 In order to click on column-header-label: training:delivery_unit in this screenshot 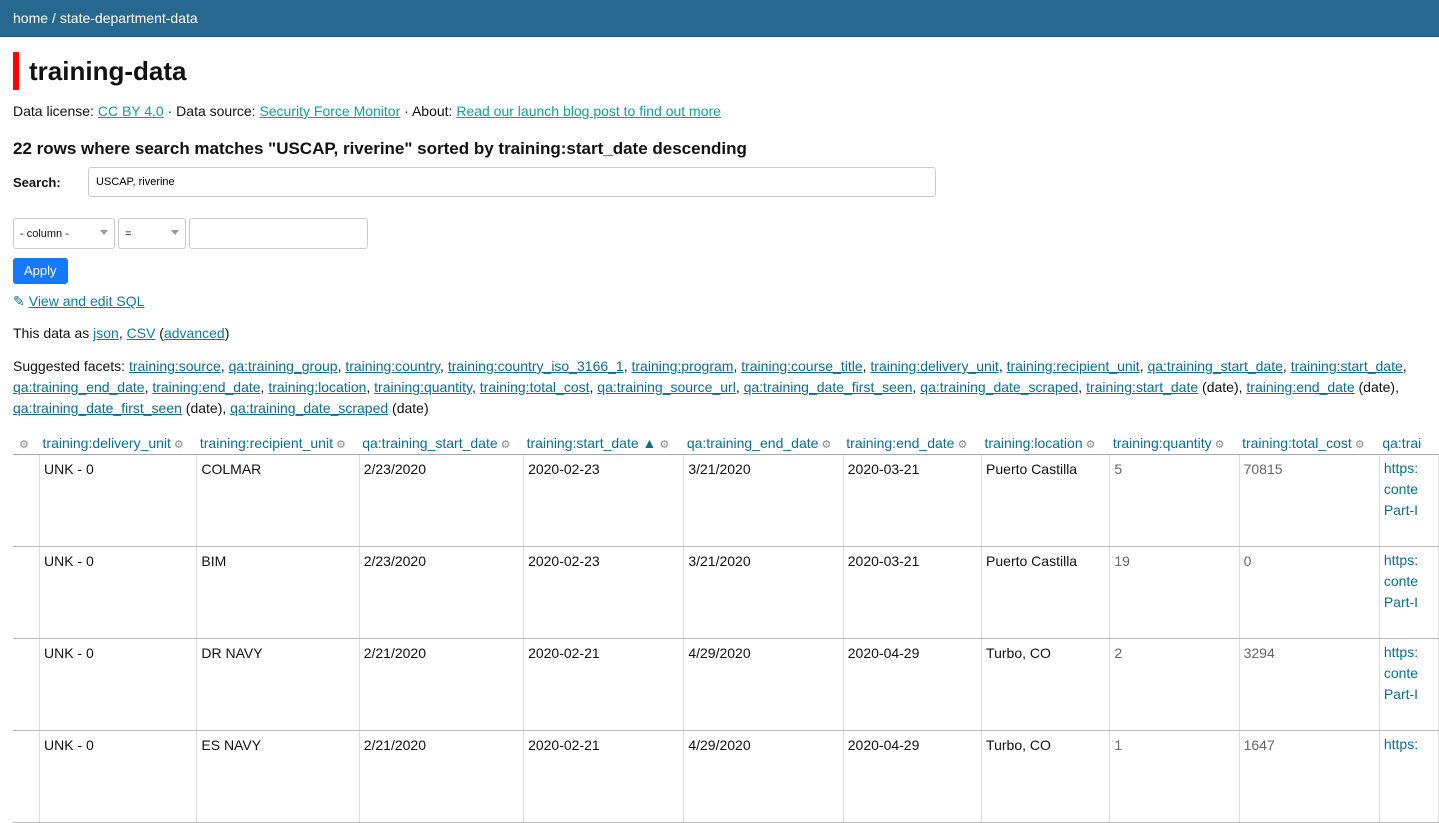, I will do `click(107, 443)`.